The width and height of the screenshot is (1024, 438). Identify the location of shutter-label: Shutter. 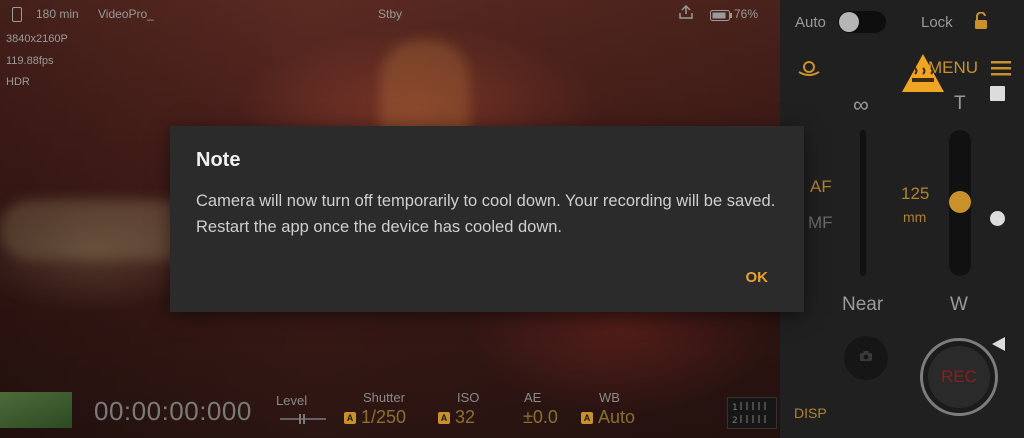
(384, 397).